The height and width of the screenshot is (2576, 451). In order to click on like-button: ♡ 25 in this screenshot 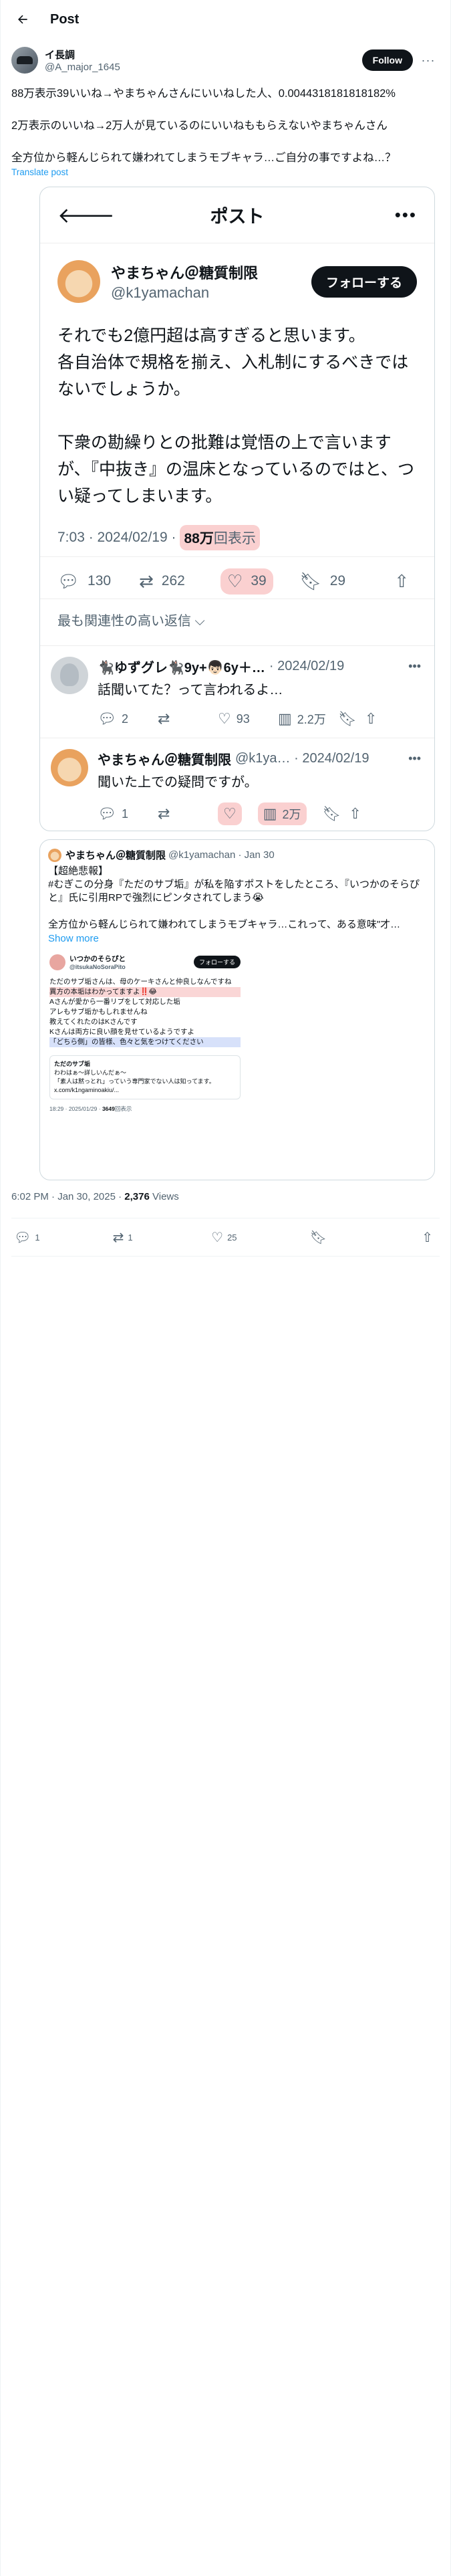, I will do `click(260, 1237)`.